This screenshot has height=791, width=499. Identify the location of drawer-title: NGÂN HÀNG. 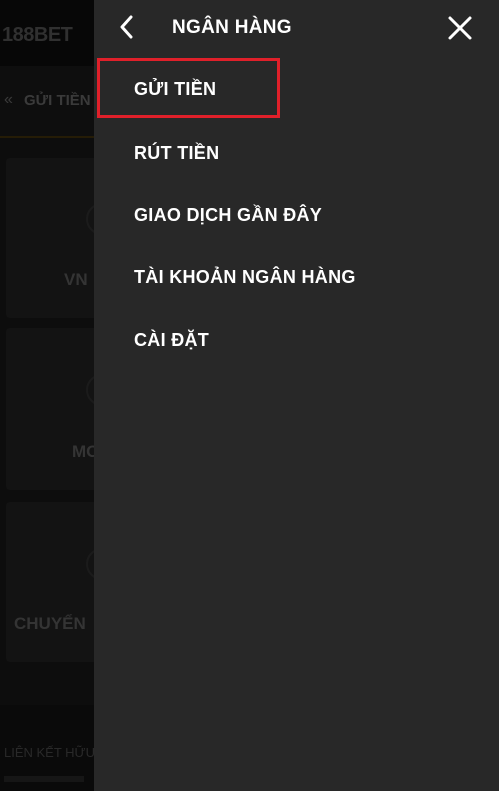
(232, 27).